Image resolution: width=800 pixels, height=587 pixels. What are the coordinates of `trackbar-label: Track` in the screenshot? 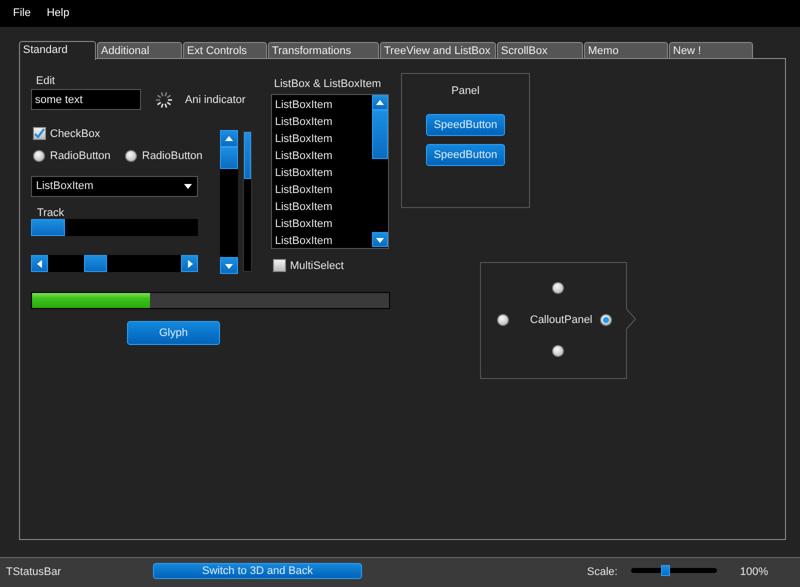 It's located at (50, 213).